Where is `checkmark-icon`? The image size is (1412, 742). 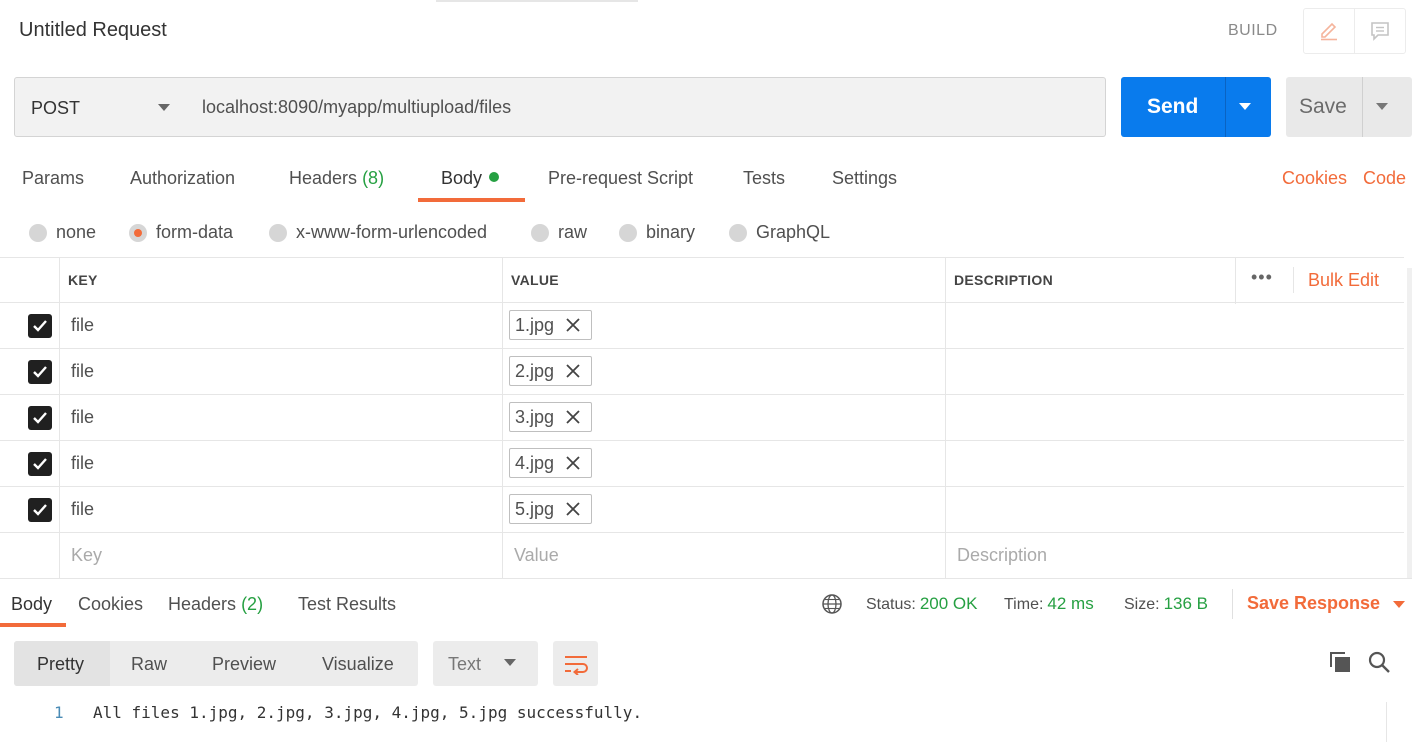 checkmark-icon is located at coordinates (40, 418).